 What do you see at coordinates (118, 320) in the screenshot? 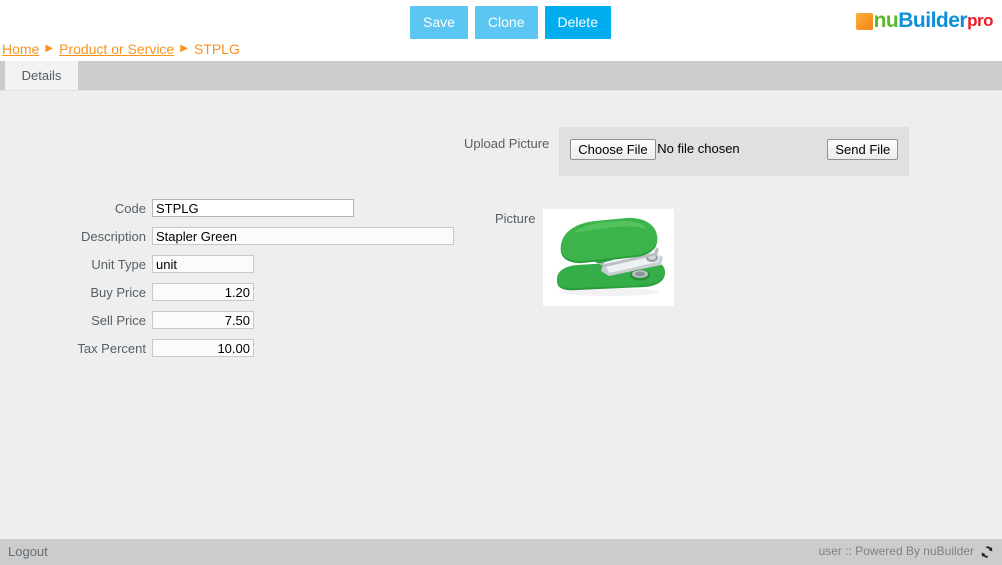
I see `label-sell-price: Sell Price` at bounding box center [118, 320].